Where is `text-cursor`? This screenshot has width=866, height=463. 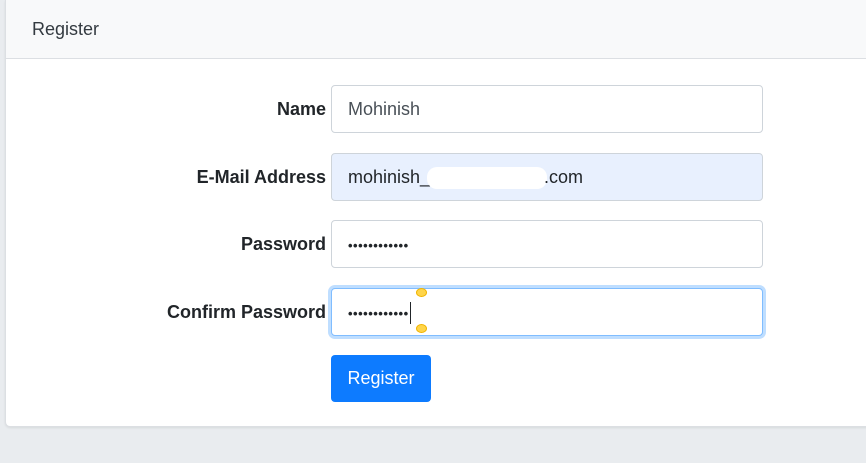
text-cursor is located at coordinates (410, 313).